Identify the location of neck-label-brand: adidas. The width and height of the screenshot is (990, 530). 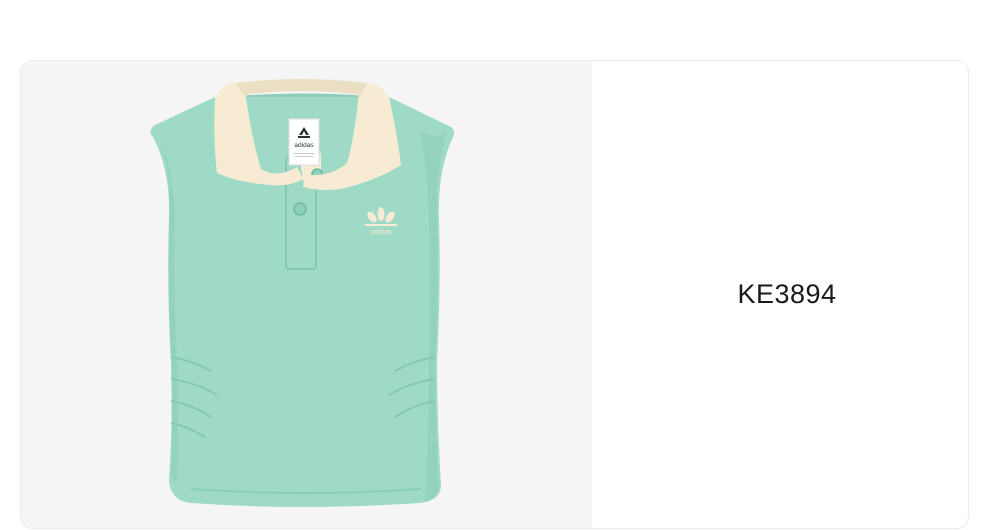
(304, 145).